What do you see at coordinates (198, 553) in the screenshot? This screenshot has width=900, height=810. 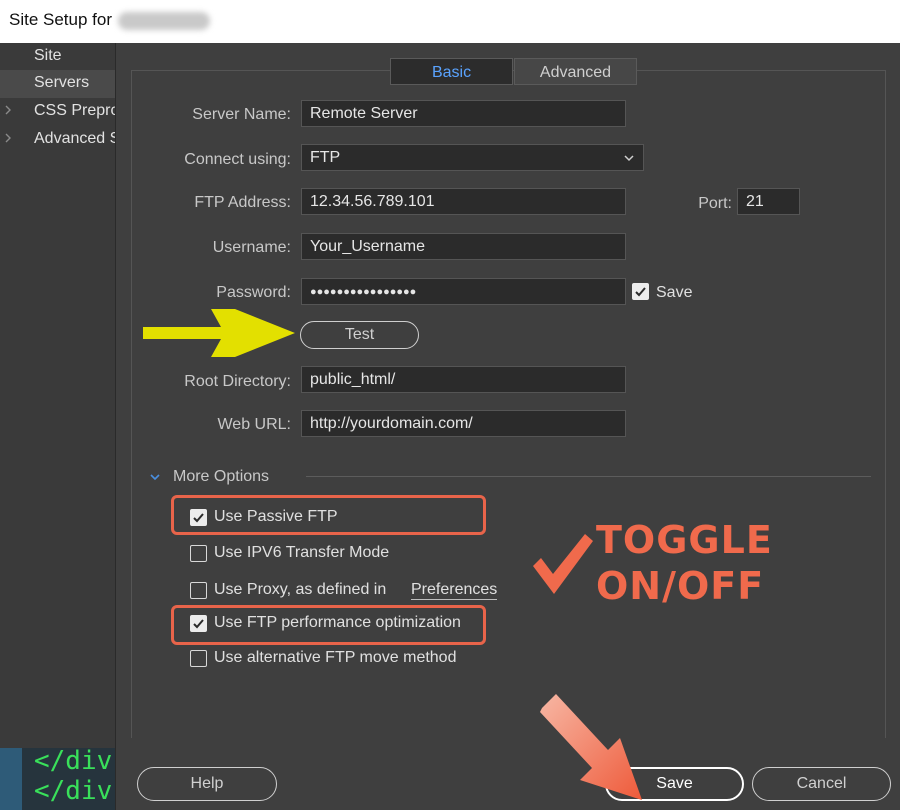 I see `ipv6-checkbox` at bounding box center [198, 553].